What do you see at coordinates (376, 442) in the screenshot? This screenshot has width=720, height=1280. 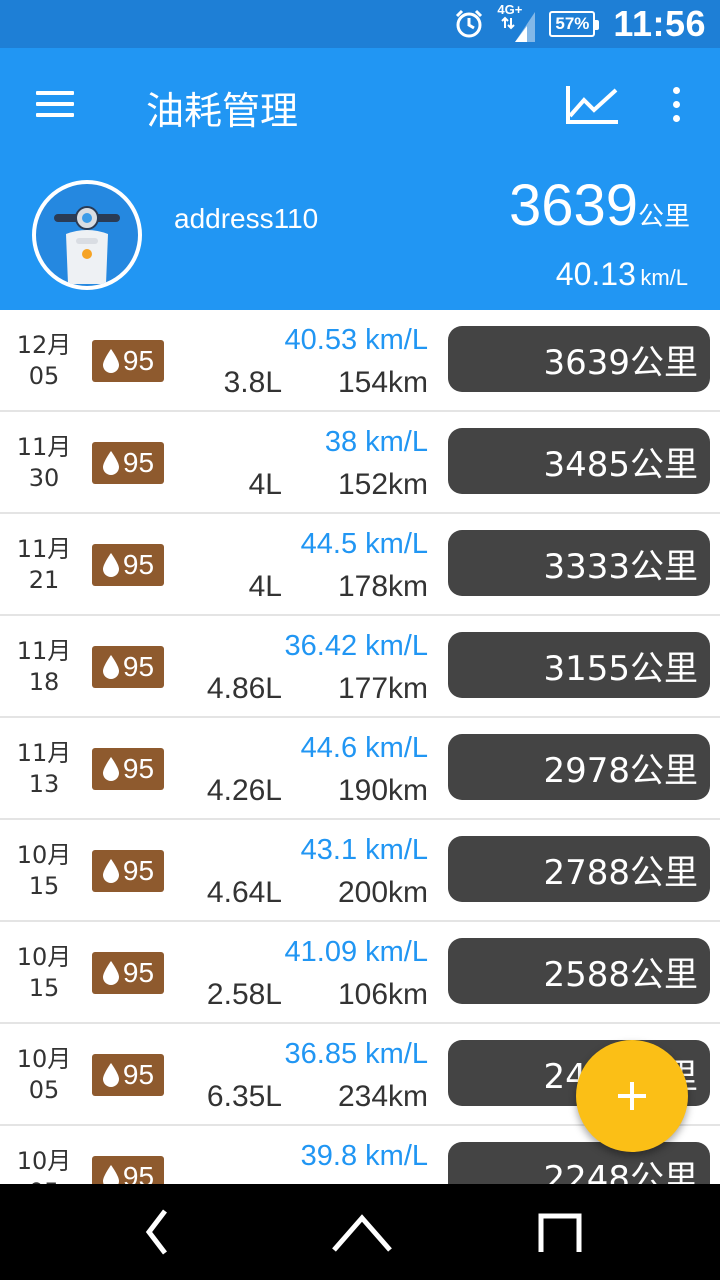 I see `record-efficiency: 38 km/L` at bounding box center [376, 442].